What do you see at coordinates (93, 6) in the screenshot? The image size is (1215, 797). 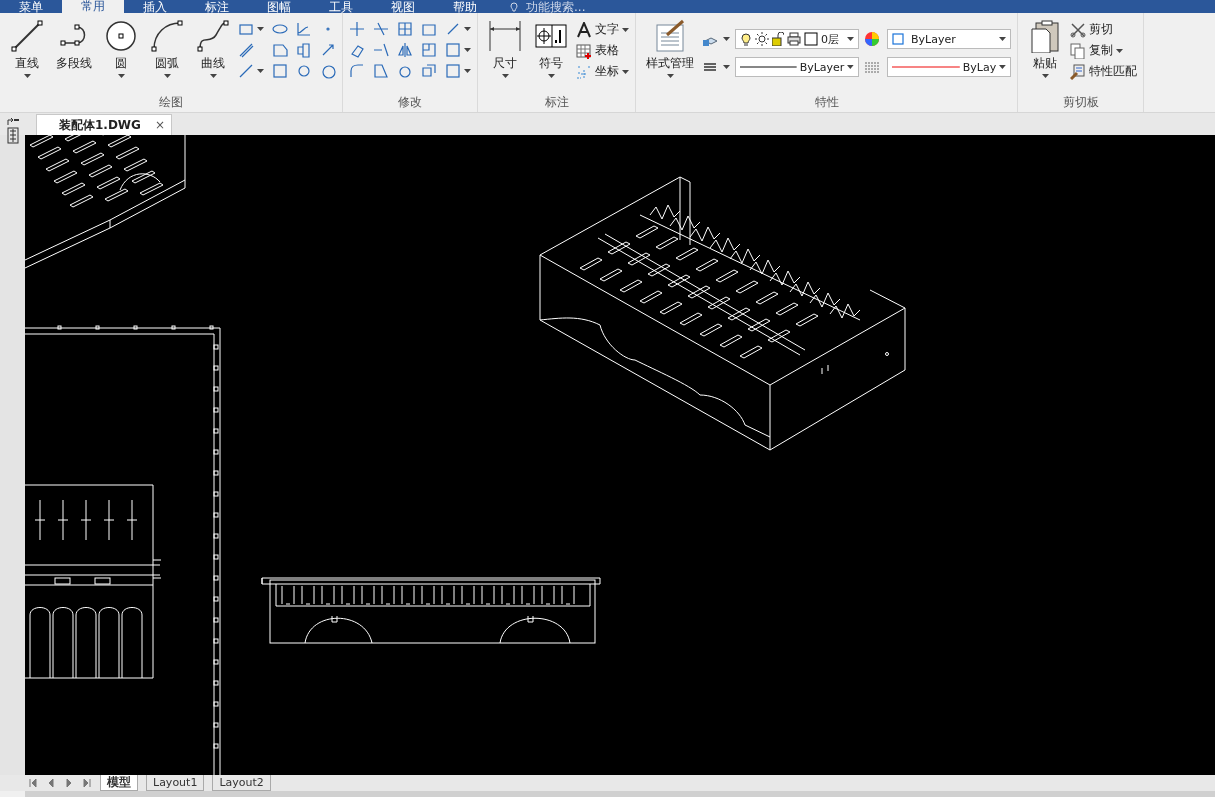 I see `menu-tab: 常用` at bounding box center [93, 6].